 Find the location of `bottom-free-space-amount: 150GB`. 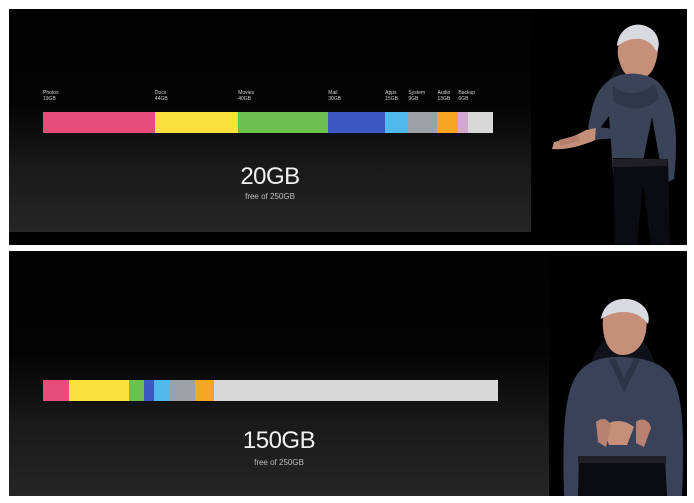

bottom-free-space-amount: 150GB is located at coordinates (279, 440).